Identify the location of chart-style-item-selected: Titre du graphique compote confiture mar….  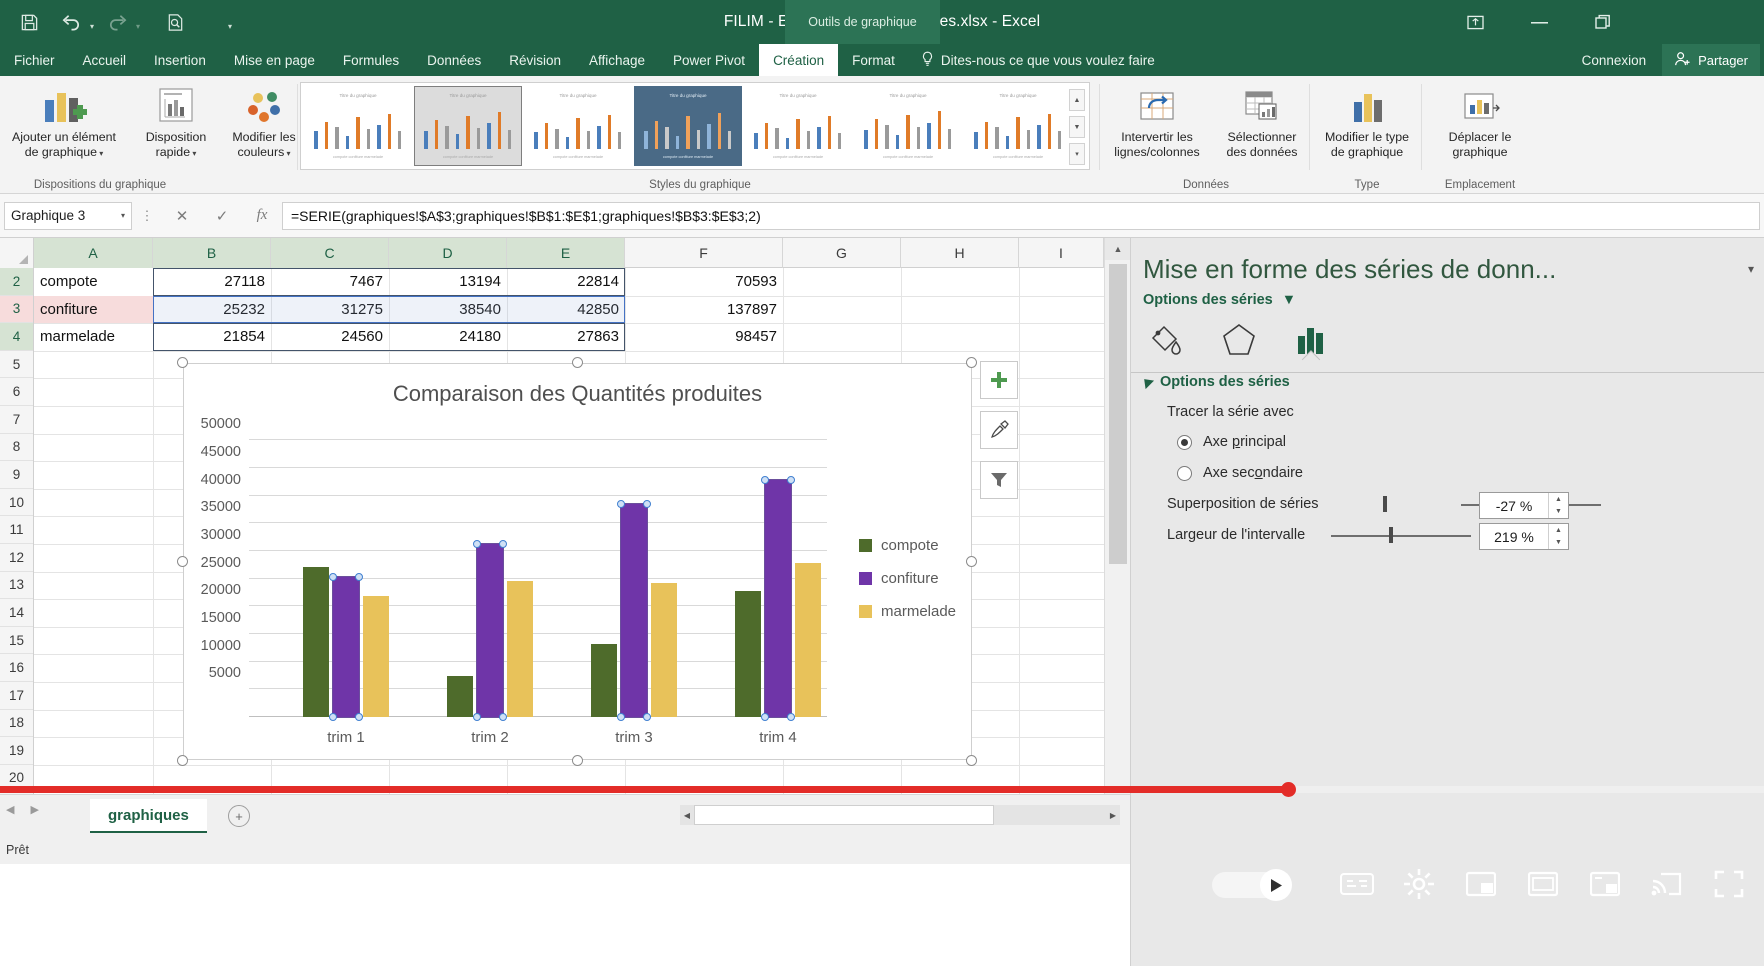
(468, 126).